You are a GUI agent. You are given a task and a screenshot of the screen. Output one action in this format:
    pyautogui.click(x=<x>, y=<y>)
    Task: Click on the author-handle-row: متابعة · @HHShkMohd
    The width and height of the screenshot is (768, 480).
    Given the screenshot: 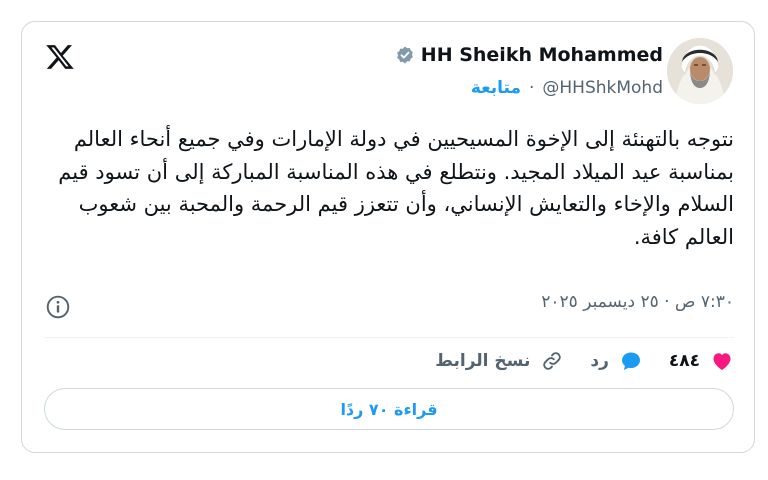 What is the action you would take?
    pyautogui.click(x=567, y=88)
    